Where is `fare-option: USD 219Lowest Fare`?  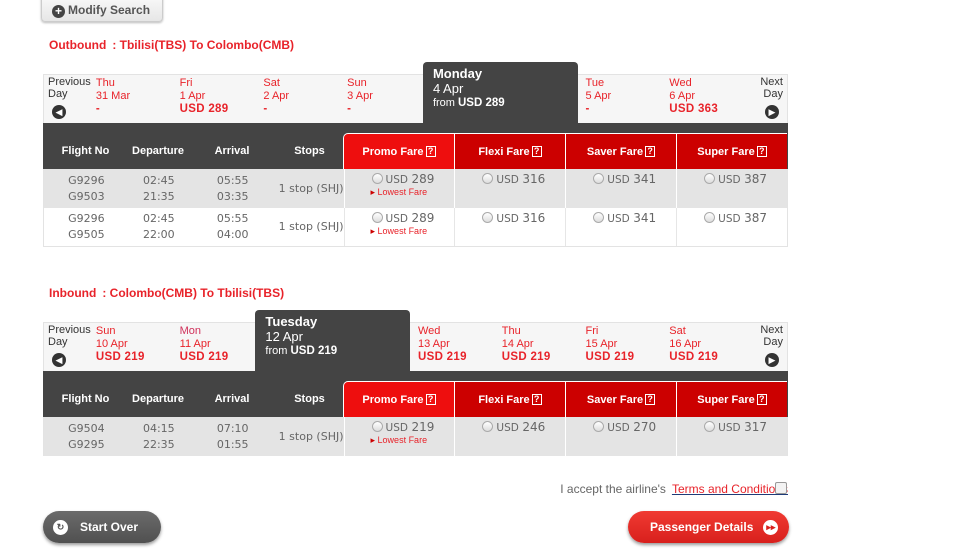 fare-option: USD 219Lowest Fare is located at coordinates (399, 436).